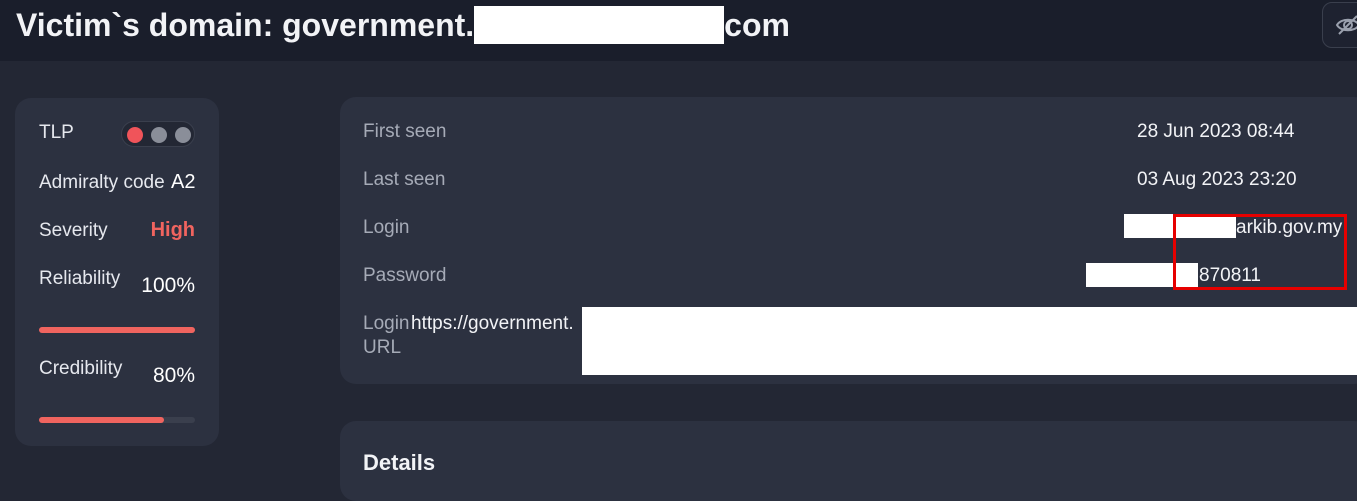 The width and height of the screenshot is (1357, 501). I want to click on first-seen-label: First seen, so click(405, 131).